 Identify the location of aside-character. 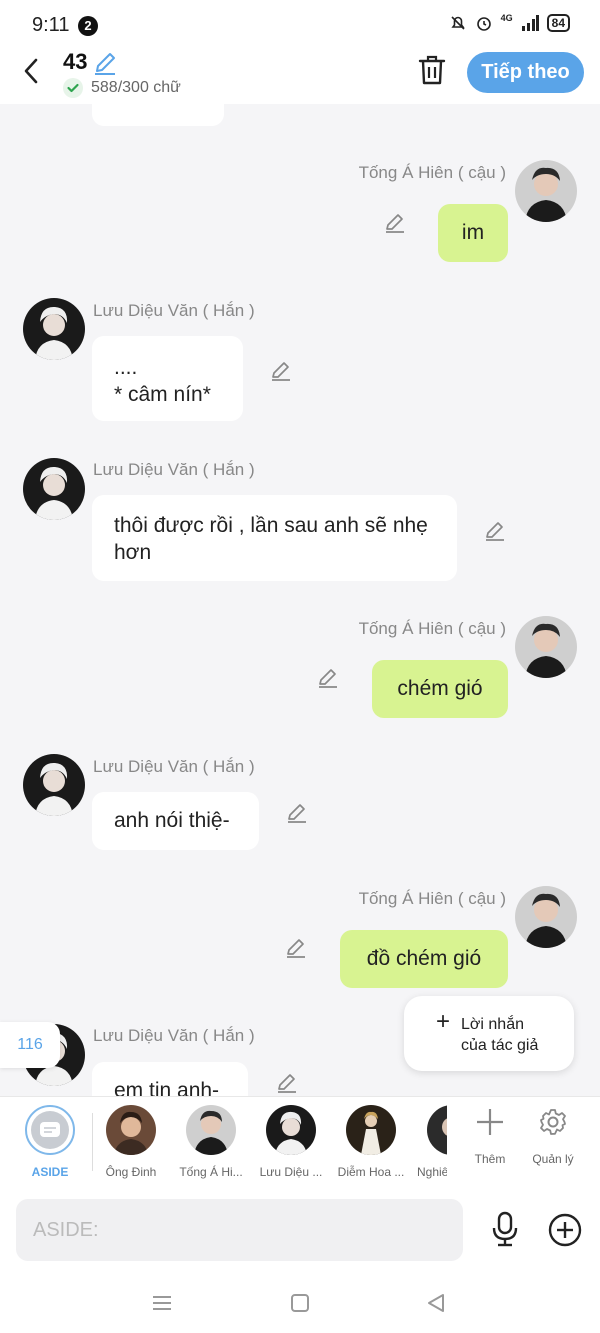
(50, 1130).